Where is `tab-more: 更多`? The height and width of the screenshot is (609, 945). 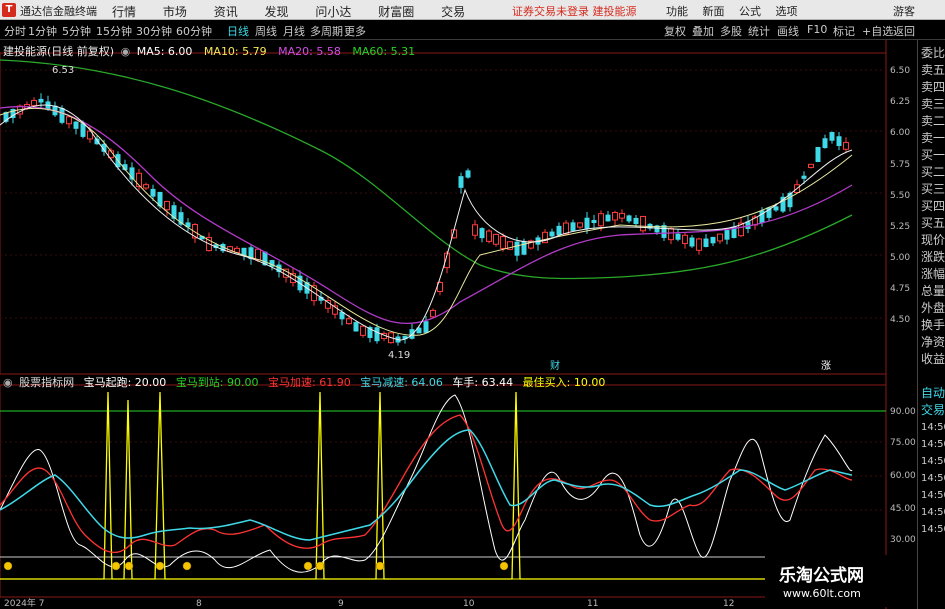 tab-more: 更多 is located at coordinates (355, 31).